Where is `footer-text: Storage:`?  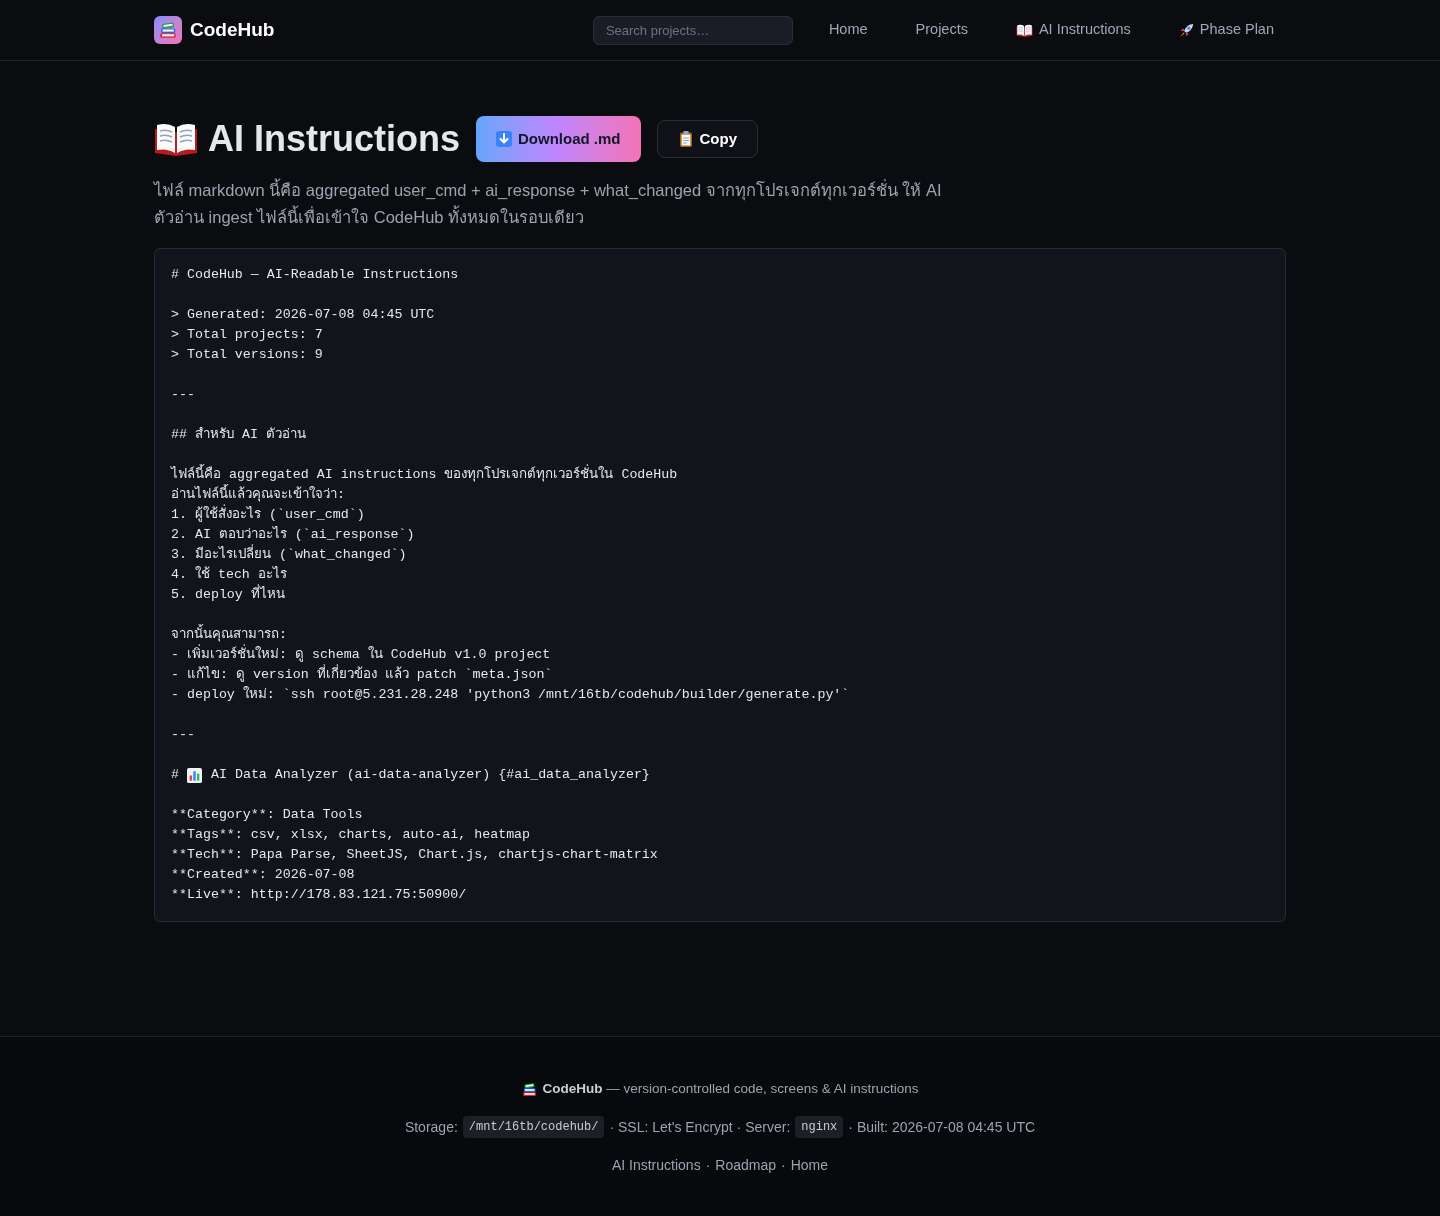
footer-text: Storage: is located at coordinates (431, 1127).